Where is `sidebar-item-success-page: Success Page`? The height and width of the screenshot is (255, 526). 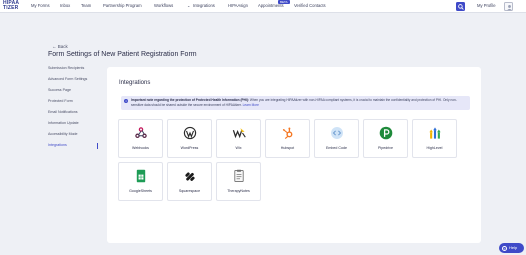
sidebar-item-success-page: Success Page is located at coordinates (74, 93).